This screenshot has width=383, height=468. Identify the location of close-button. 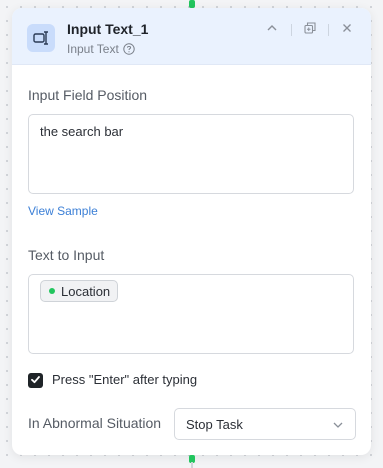
(347, 30).